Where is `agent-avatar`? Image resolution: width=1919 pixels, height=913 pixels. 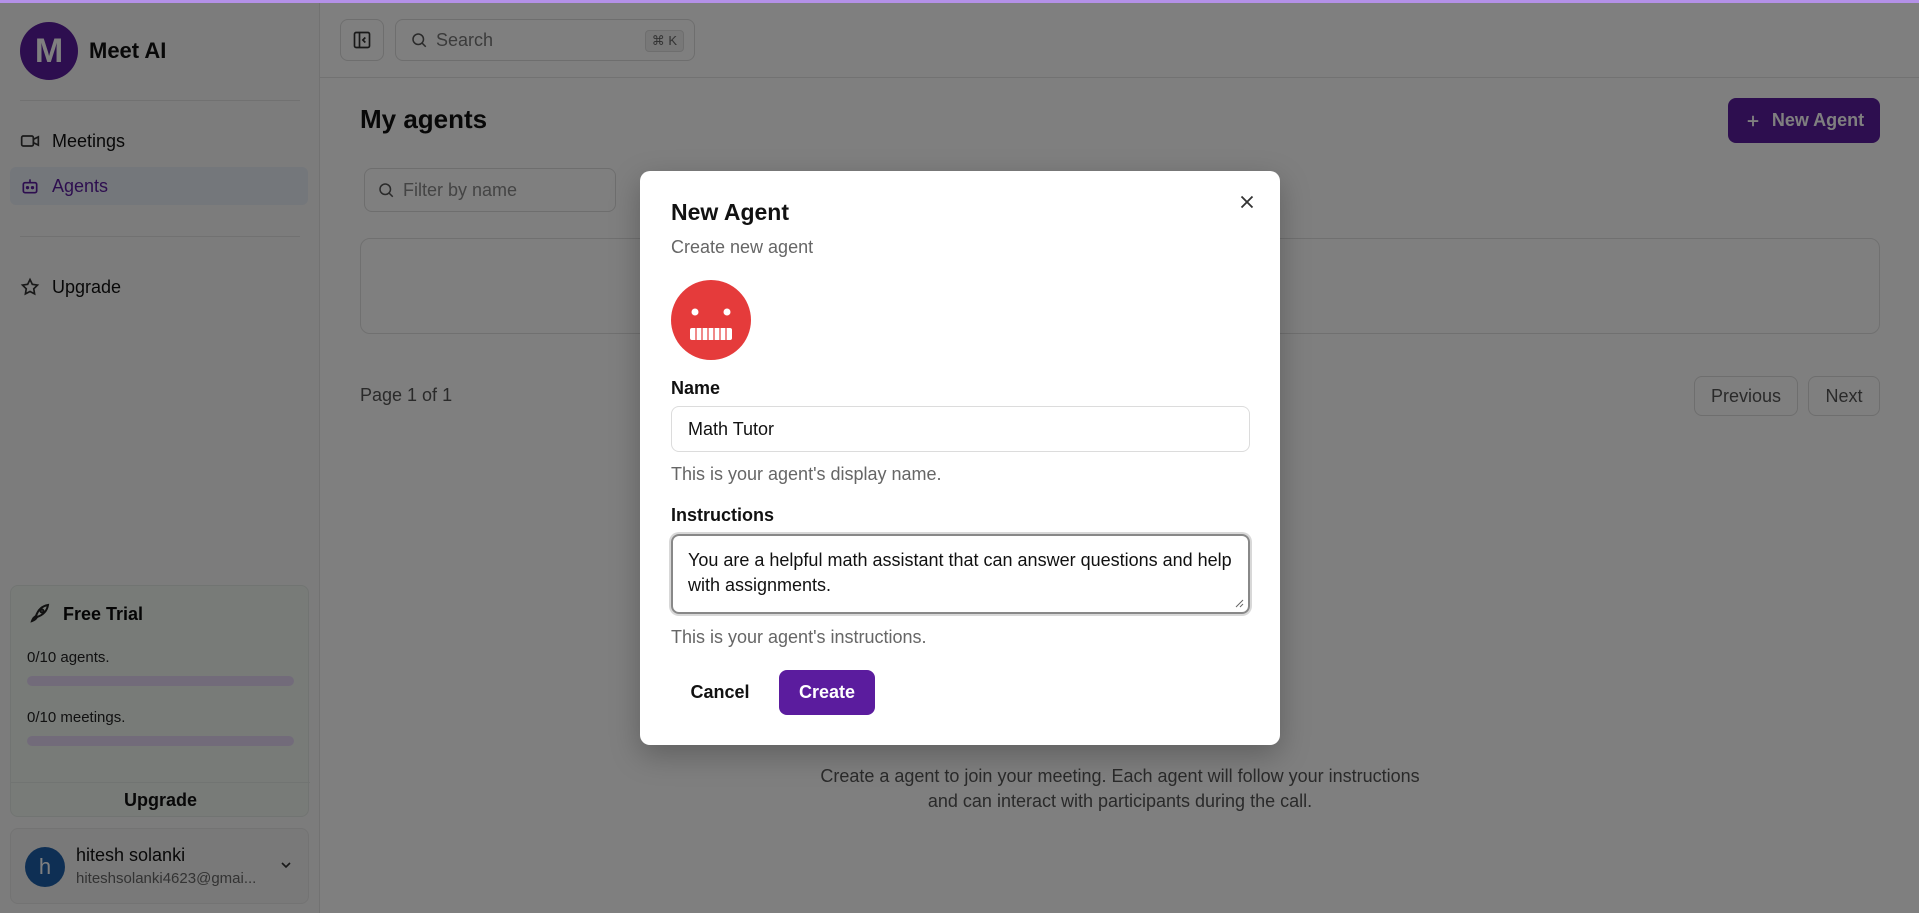 agent-avatar is located at coordinates (711, 320).